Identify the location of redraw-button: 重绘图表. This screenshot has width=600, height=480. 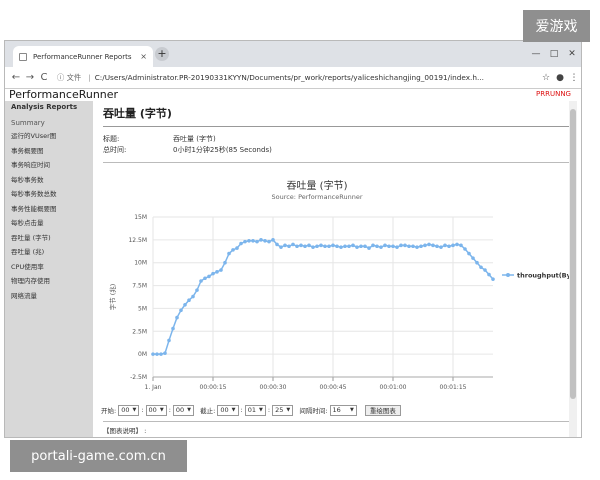
(382, 410).